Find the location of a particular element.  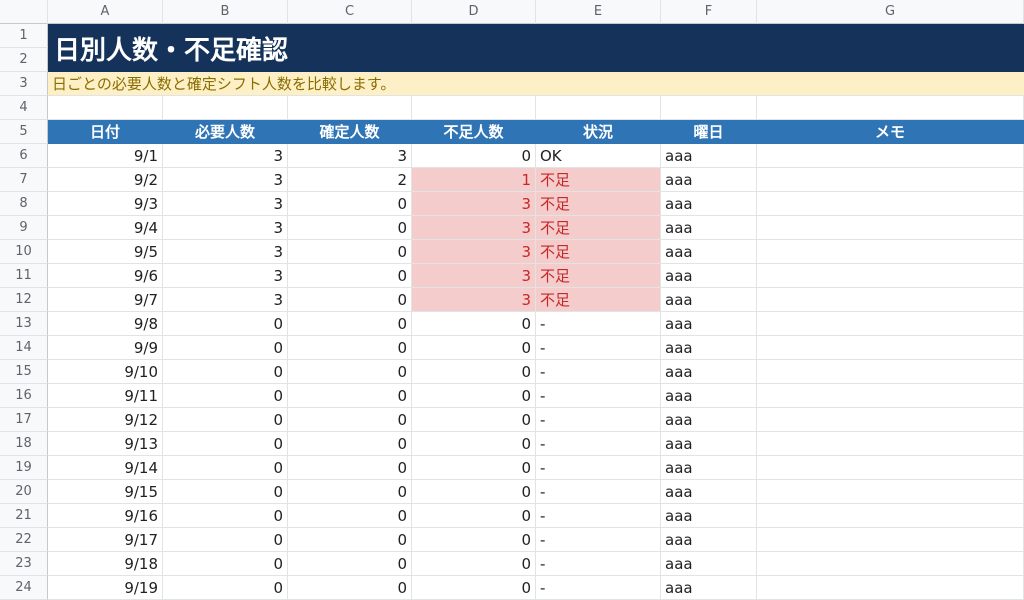

row-header: 24 is located at coordinates (24, 588).